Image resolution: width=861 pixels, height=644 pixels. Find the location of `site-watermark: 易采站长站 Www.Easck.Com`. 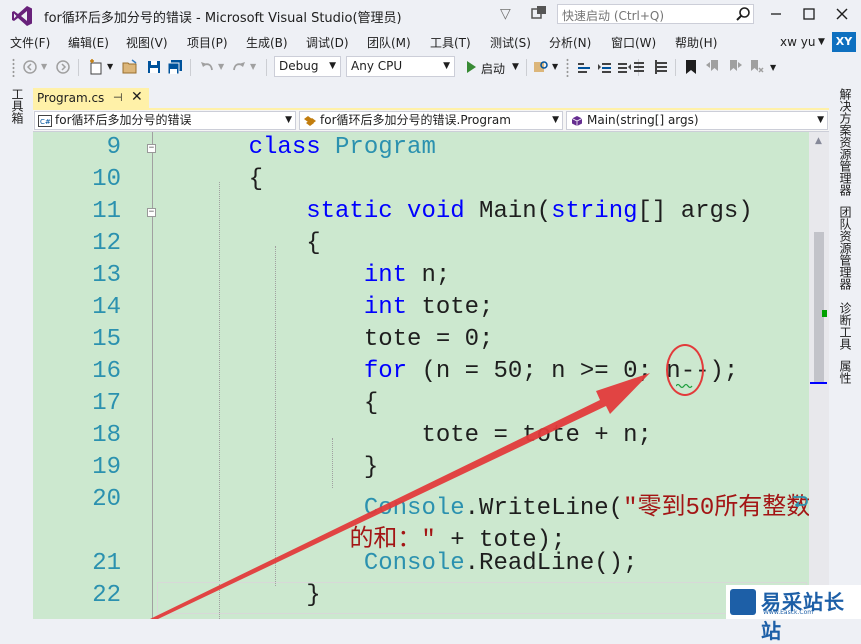

site-watermark: 易采站长站 Www.Easck.Com is located at coordinates (793, 614).